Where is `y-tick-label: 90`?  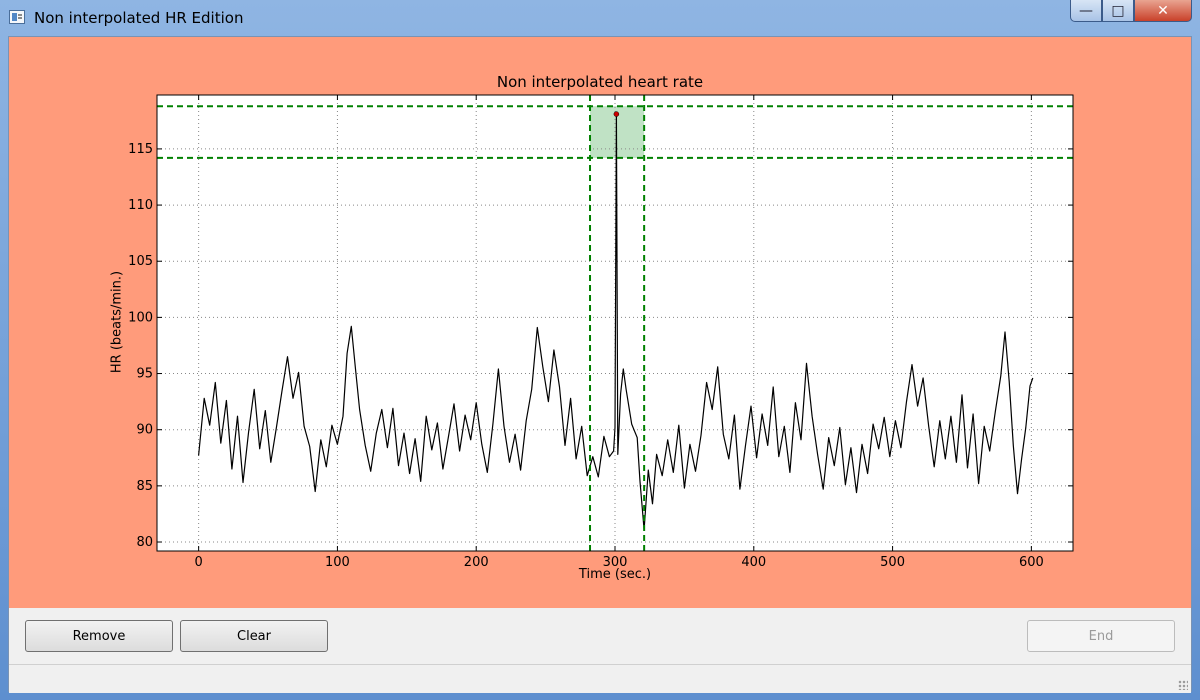 y-tick-label: 90 is located at coordinates (144, 430).